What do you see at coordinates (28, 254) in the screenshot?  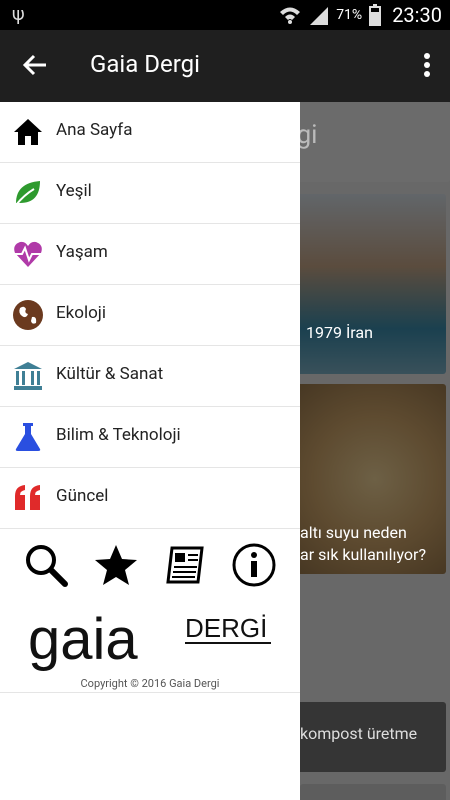 I see `heart-pulse-icon` at bounding box center [28, 254].